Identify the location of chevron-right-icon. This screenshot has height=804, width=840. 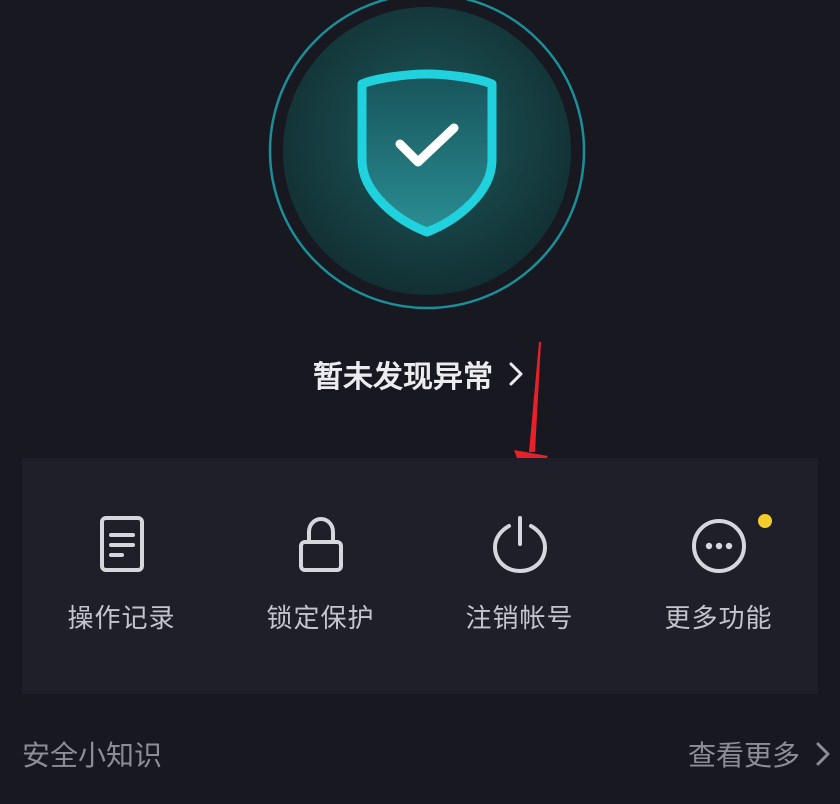
(823, 754).